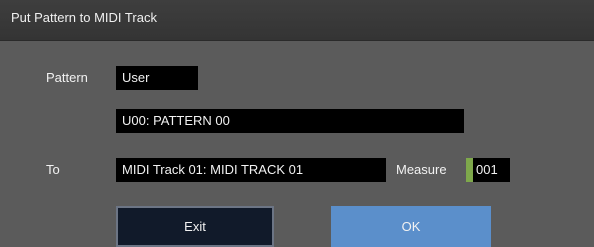 This screenshot has width=594, height=247. I want to click on measure-focus-indicator, so click(469, 170).